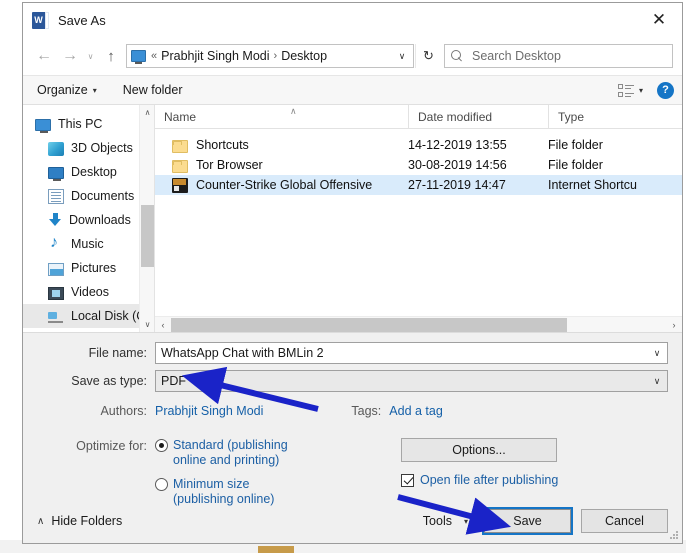 This screenshot has height=553, width=686. I want to click on scroll-right-icon: ›, so click(674, 325).